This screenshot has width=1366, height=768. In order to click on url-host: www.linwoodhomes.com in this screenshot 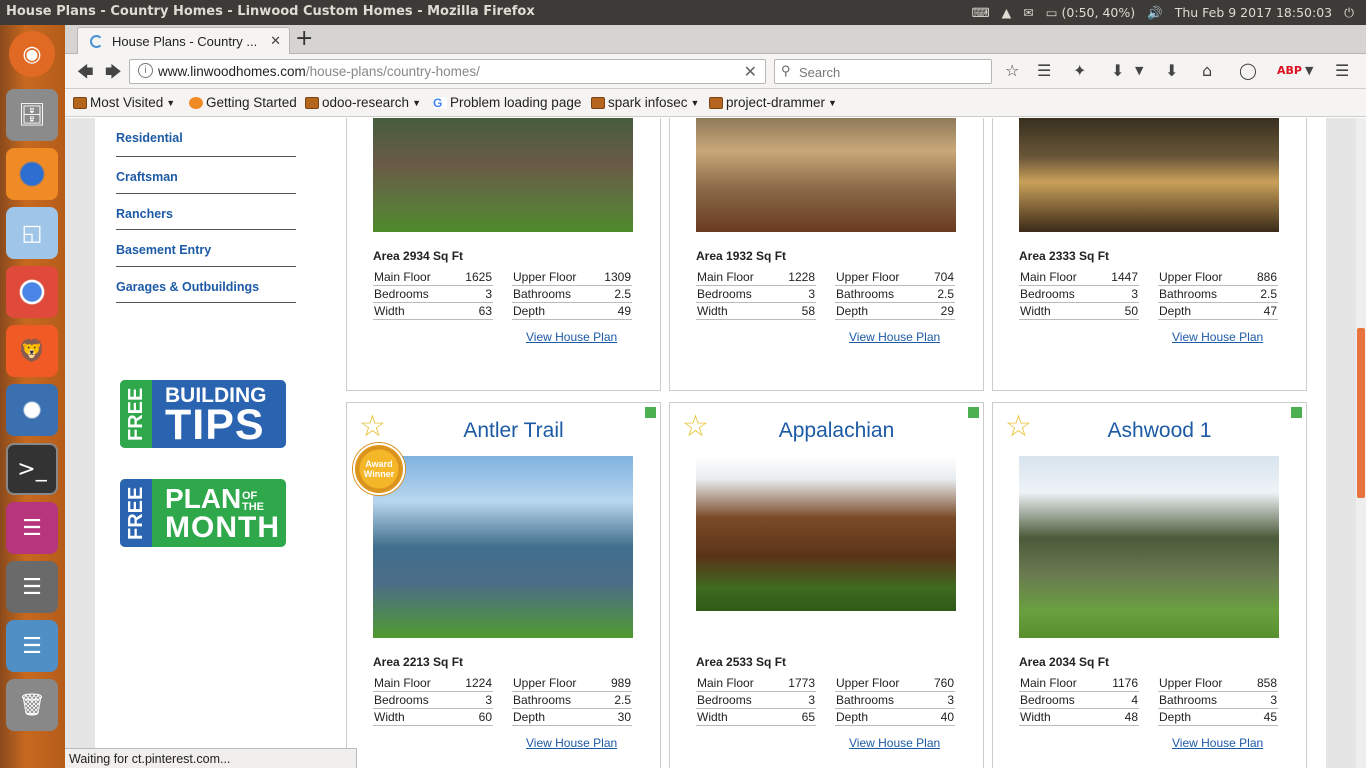, I will do `click(232, 71)`.